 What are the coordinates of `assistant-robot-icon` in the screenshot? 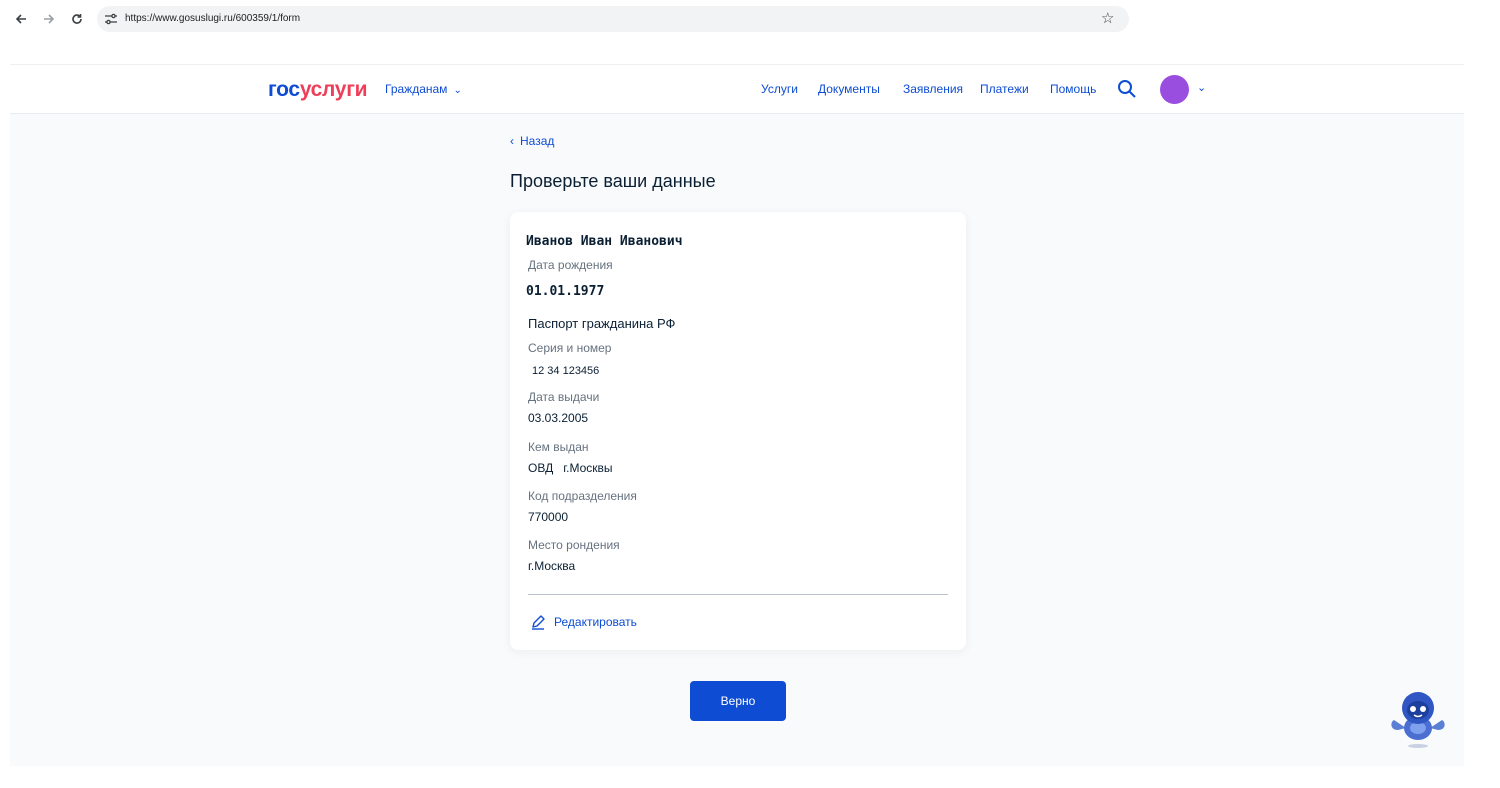 It's located at (1418, 718).